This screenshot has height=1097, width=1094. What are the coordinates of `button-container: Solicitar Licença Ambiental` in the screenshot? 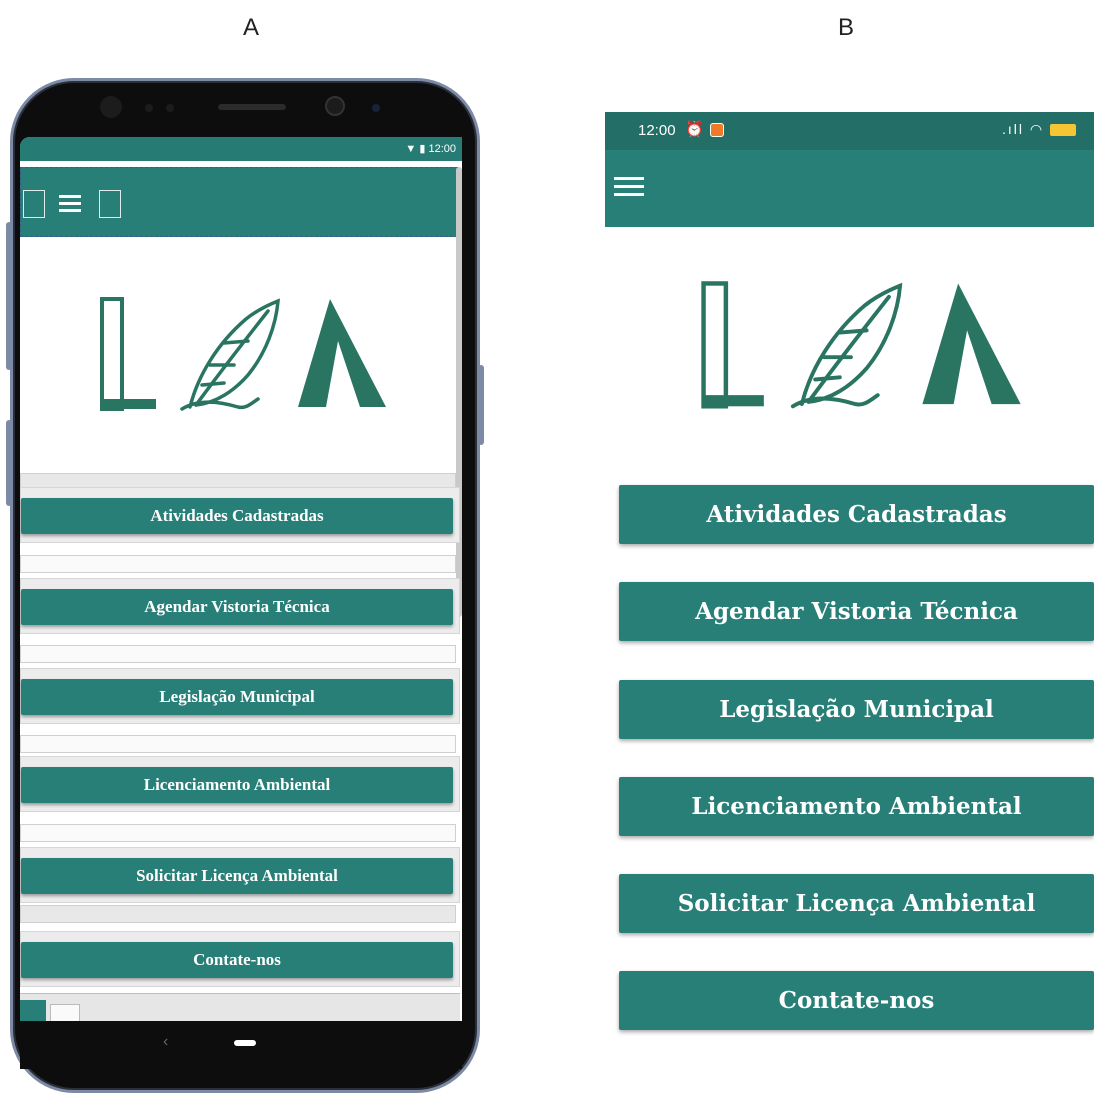 It's located at (240, 875).